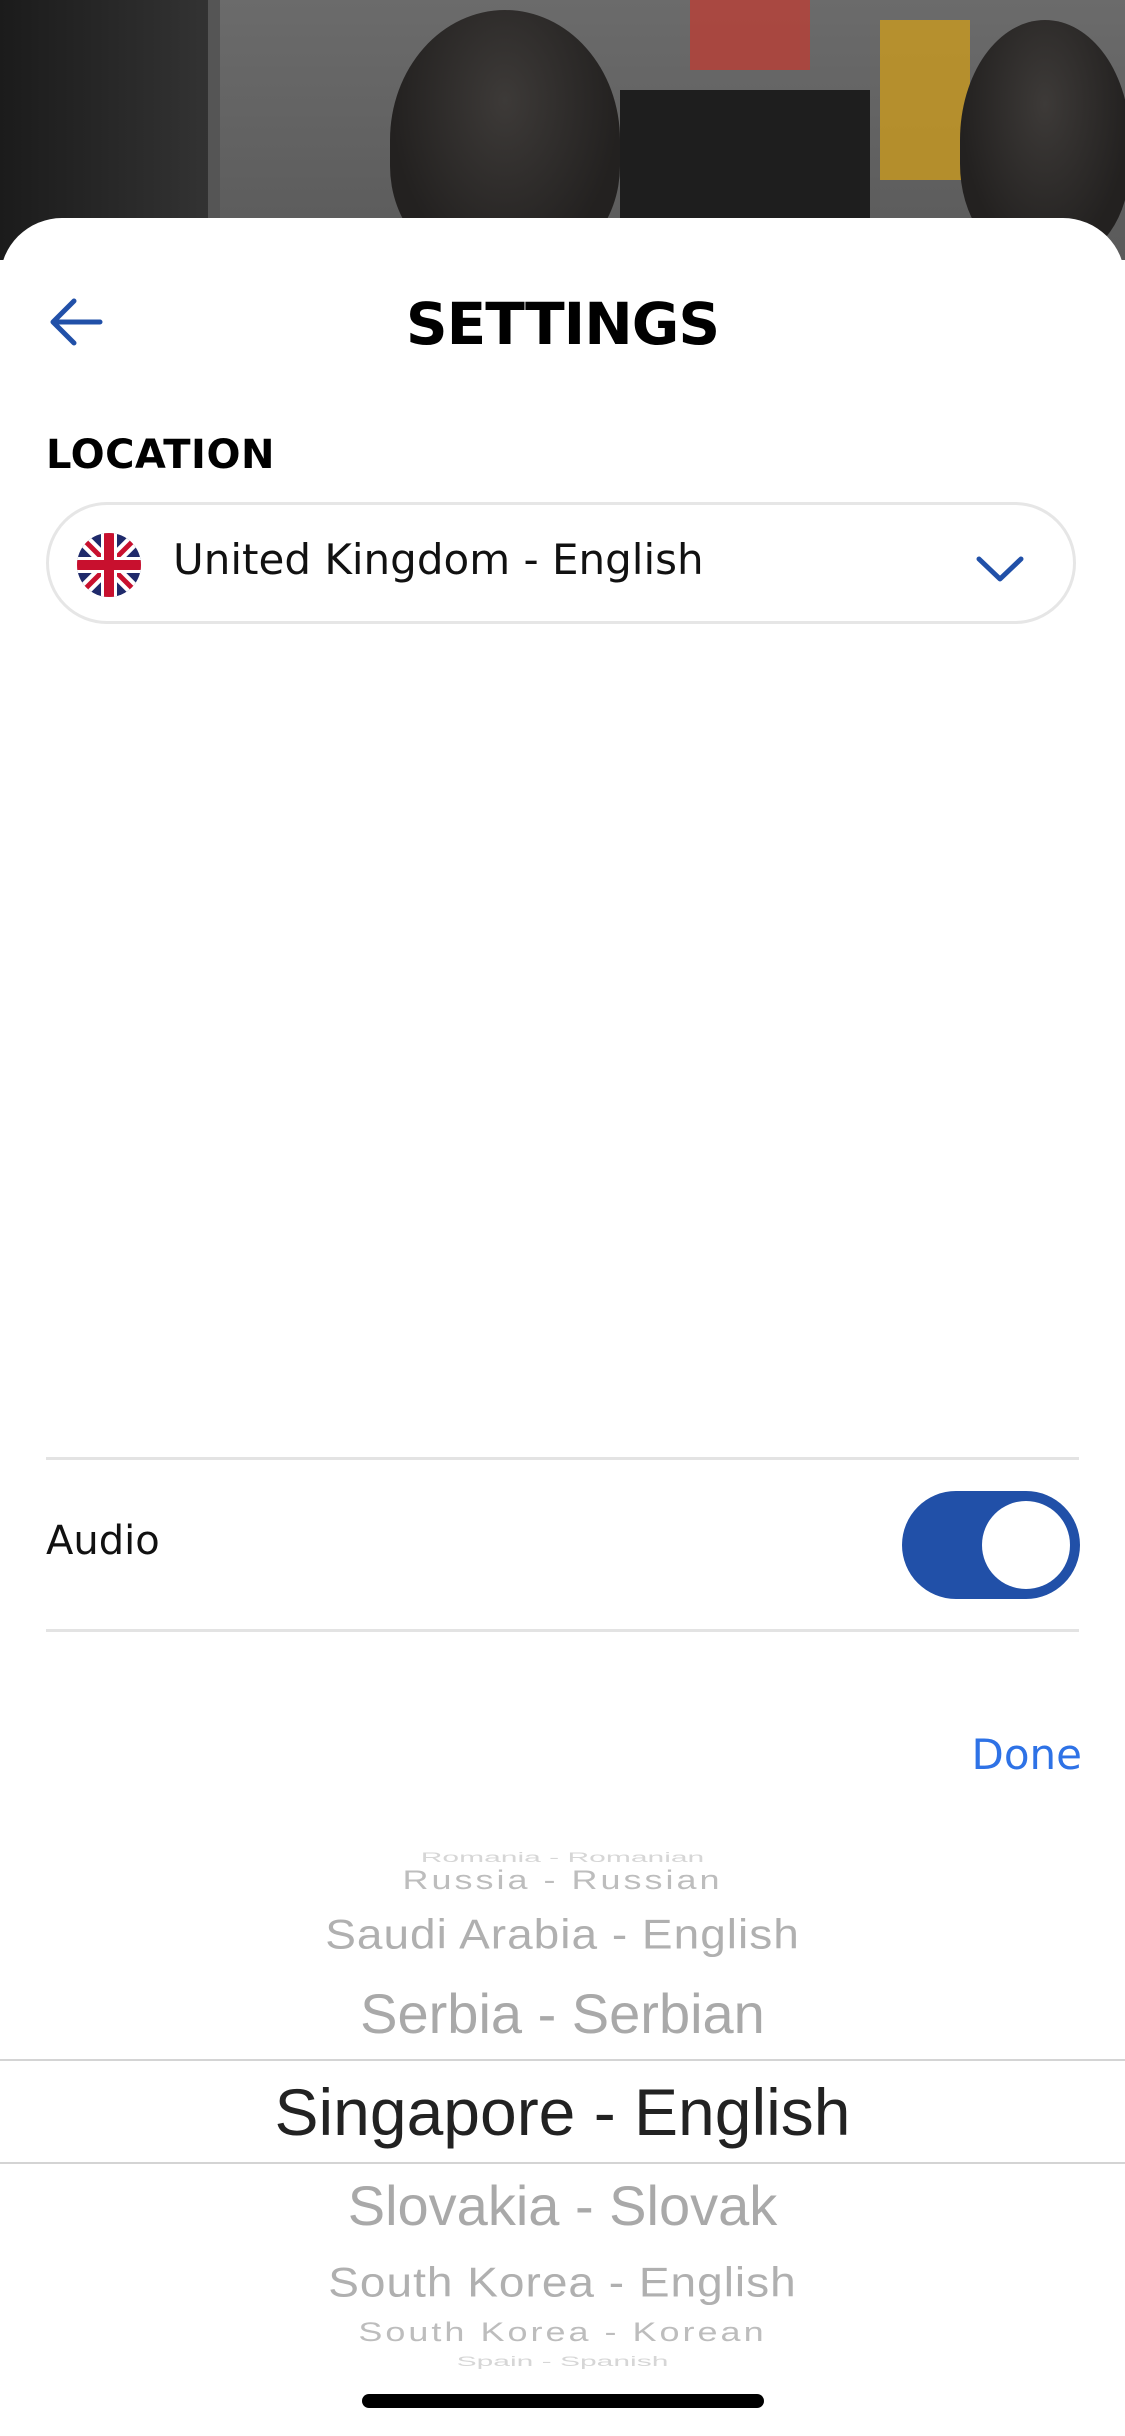 Image resolution: width=1125 pixels, height=2436 pixels. Describe the element at coordinates (562, 2163) in the screenshot. I see `picker-selection-bottom` at that location.